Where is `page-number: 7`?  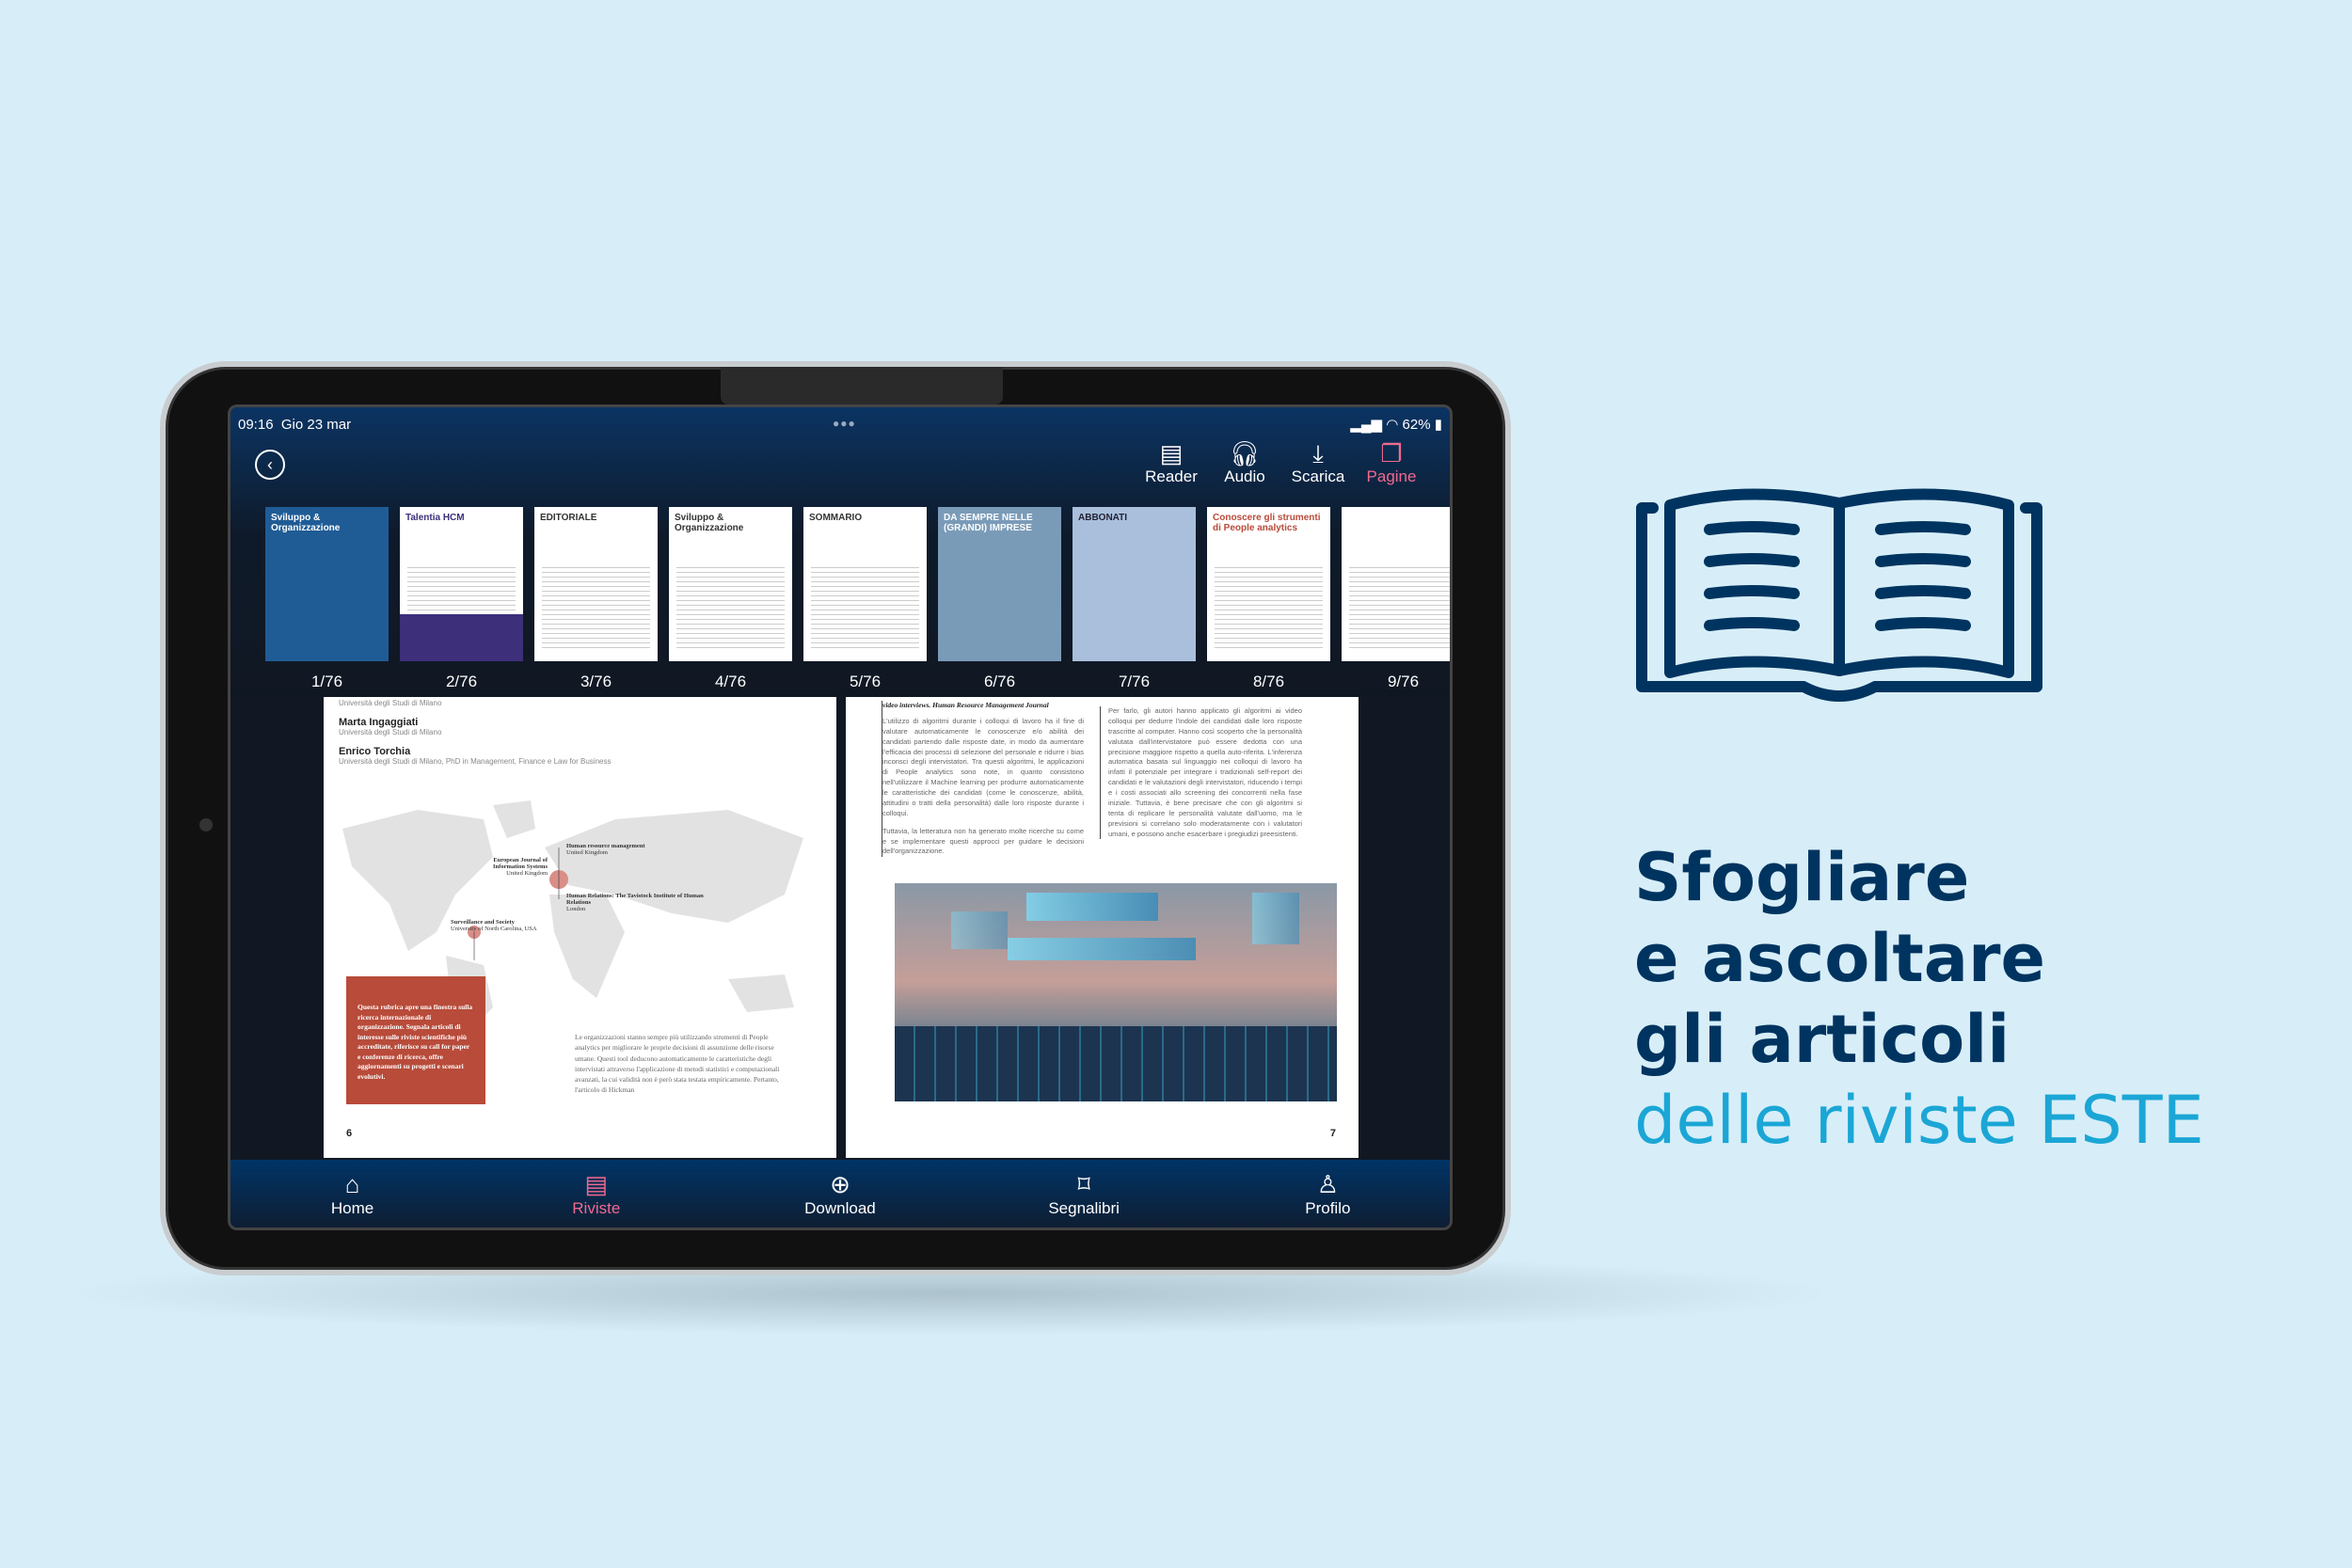
page-number: 7 is located at coordinates (1332, 1133).